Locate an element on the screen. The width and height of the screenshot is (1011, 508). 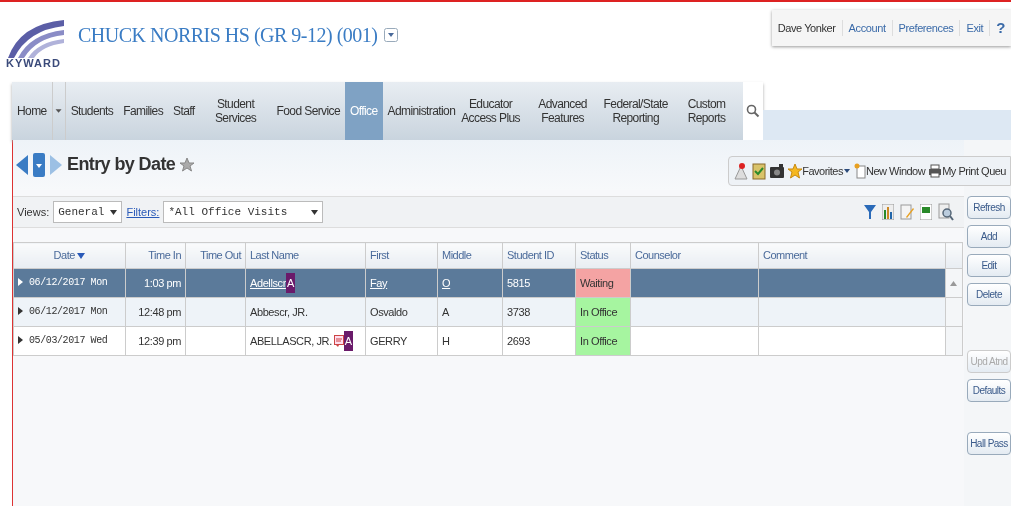
student-id-cell: 3738 is located at coordinates (539, 312).